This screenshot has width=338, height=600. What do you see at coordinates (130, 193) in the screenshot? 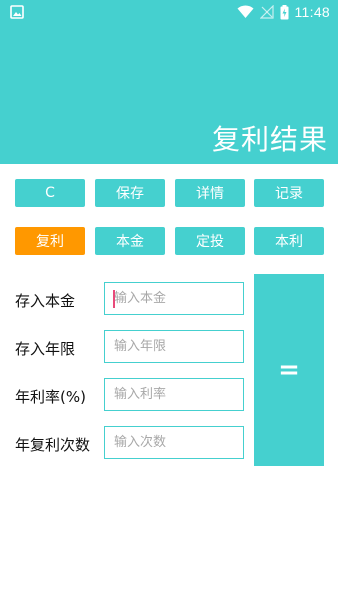
I see `save-button: 保存` at bounding box center [130, 193].